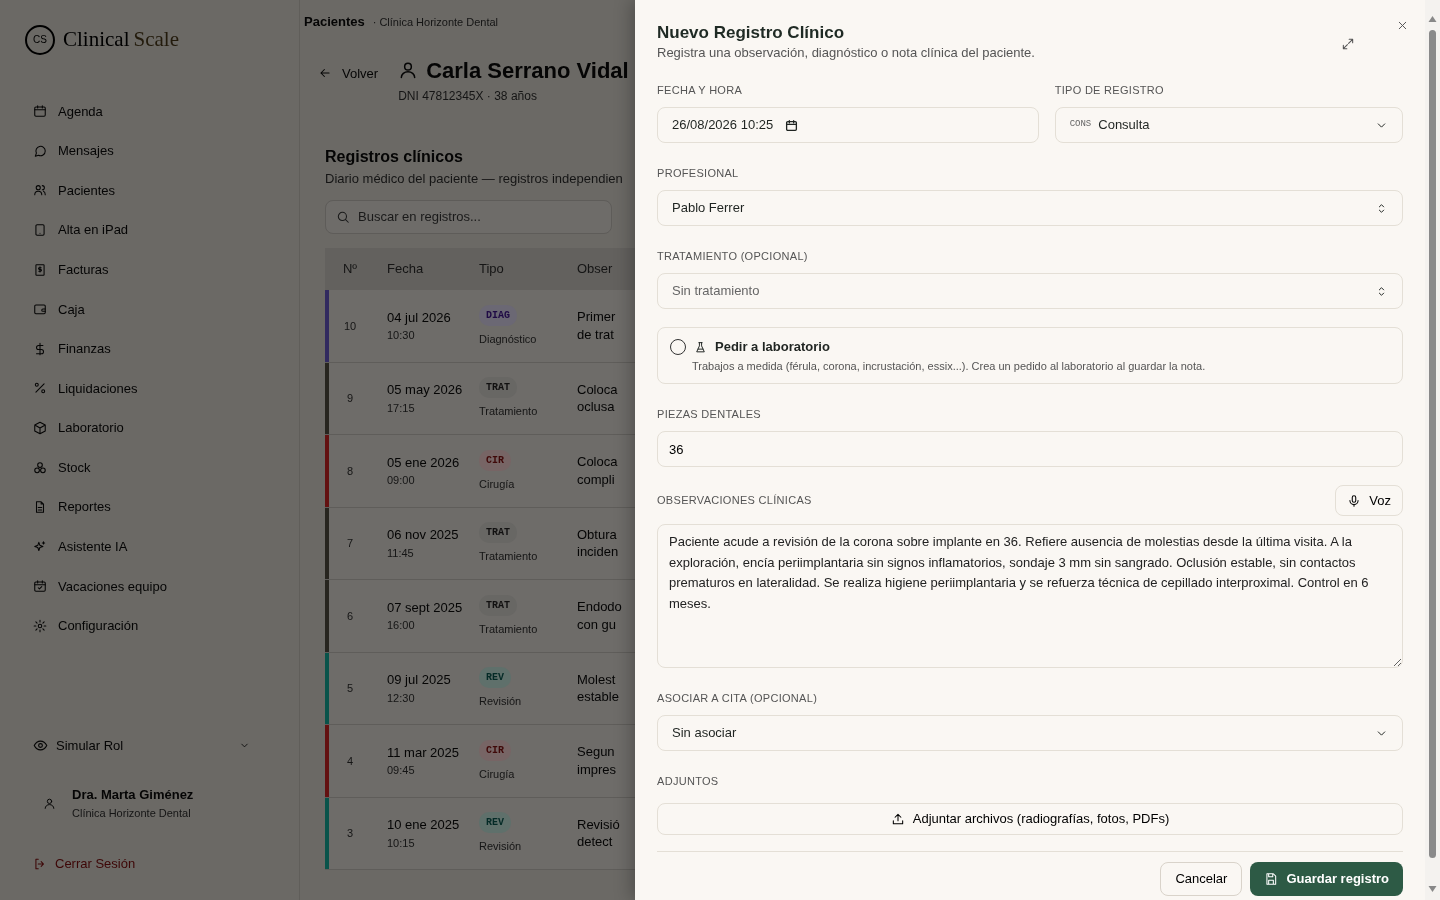 This screenshot has height=900, width=1440. Describe the element at coordinates (1030, 733) in the screenshot. I see `appointment-select: Sin asociar` at that location.